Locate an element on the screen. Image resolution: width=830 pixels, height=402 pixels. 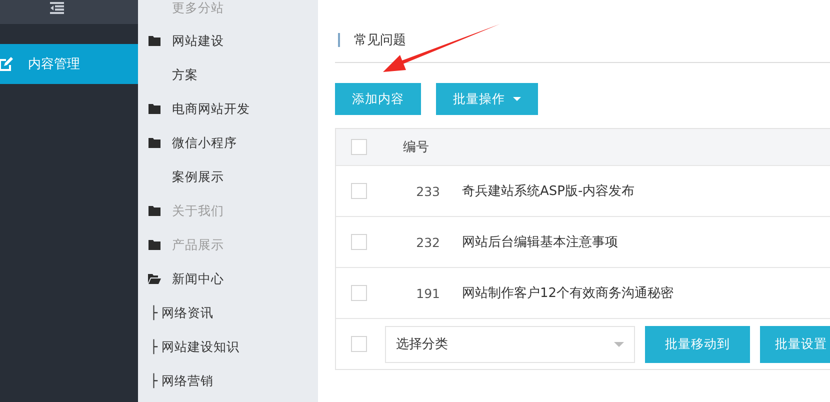
edit-icon is located at coordinates (7, 64).